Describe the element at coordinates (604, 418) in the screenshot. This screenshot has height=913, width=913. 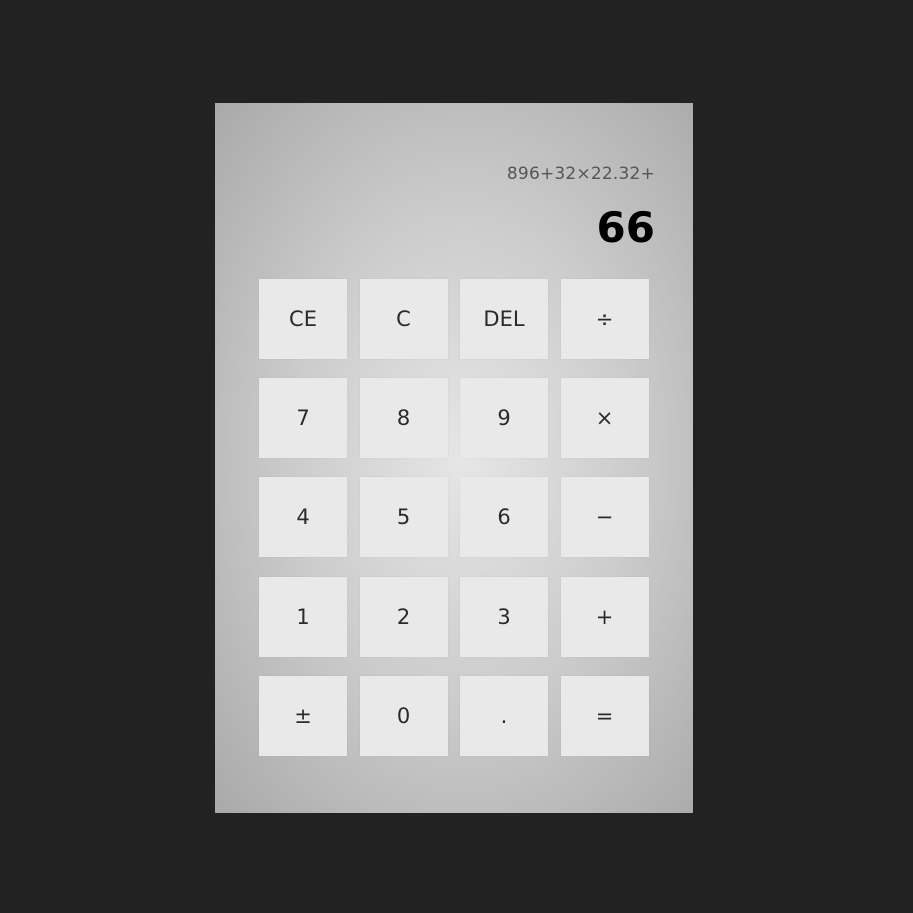
I see `multiply-button: ×` at that location.